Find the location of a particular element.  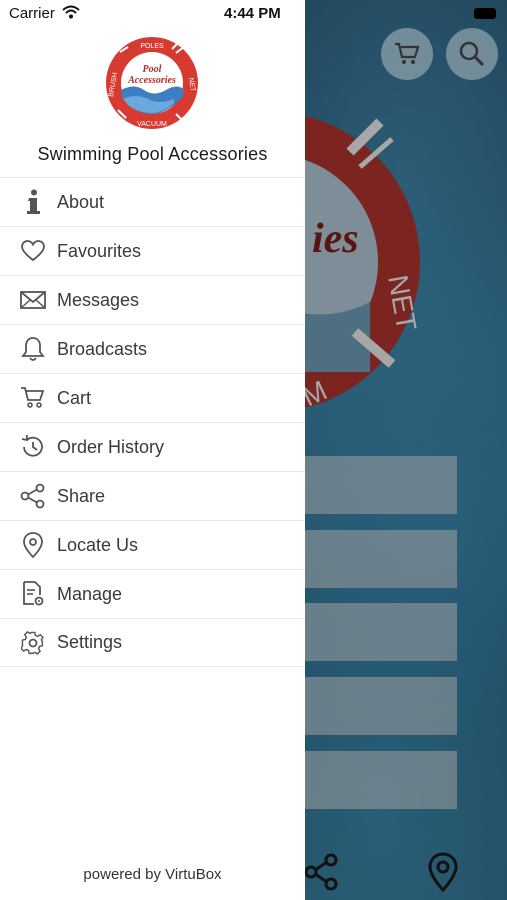

search-icon is located at coordinates (472, 54).